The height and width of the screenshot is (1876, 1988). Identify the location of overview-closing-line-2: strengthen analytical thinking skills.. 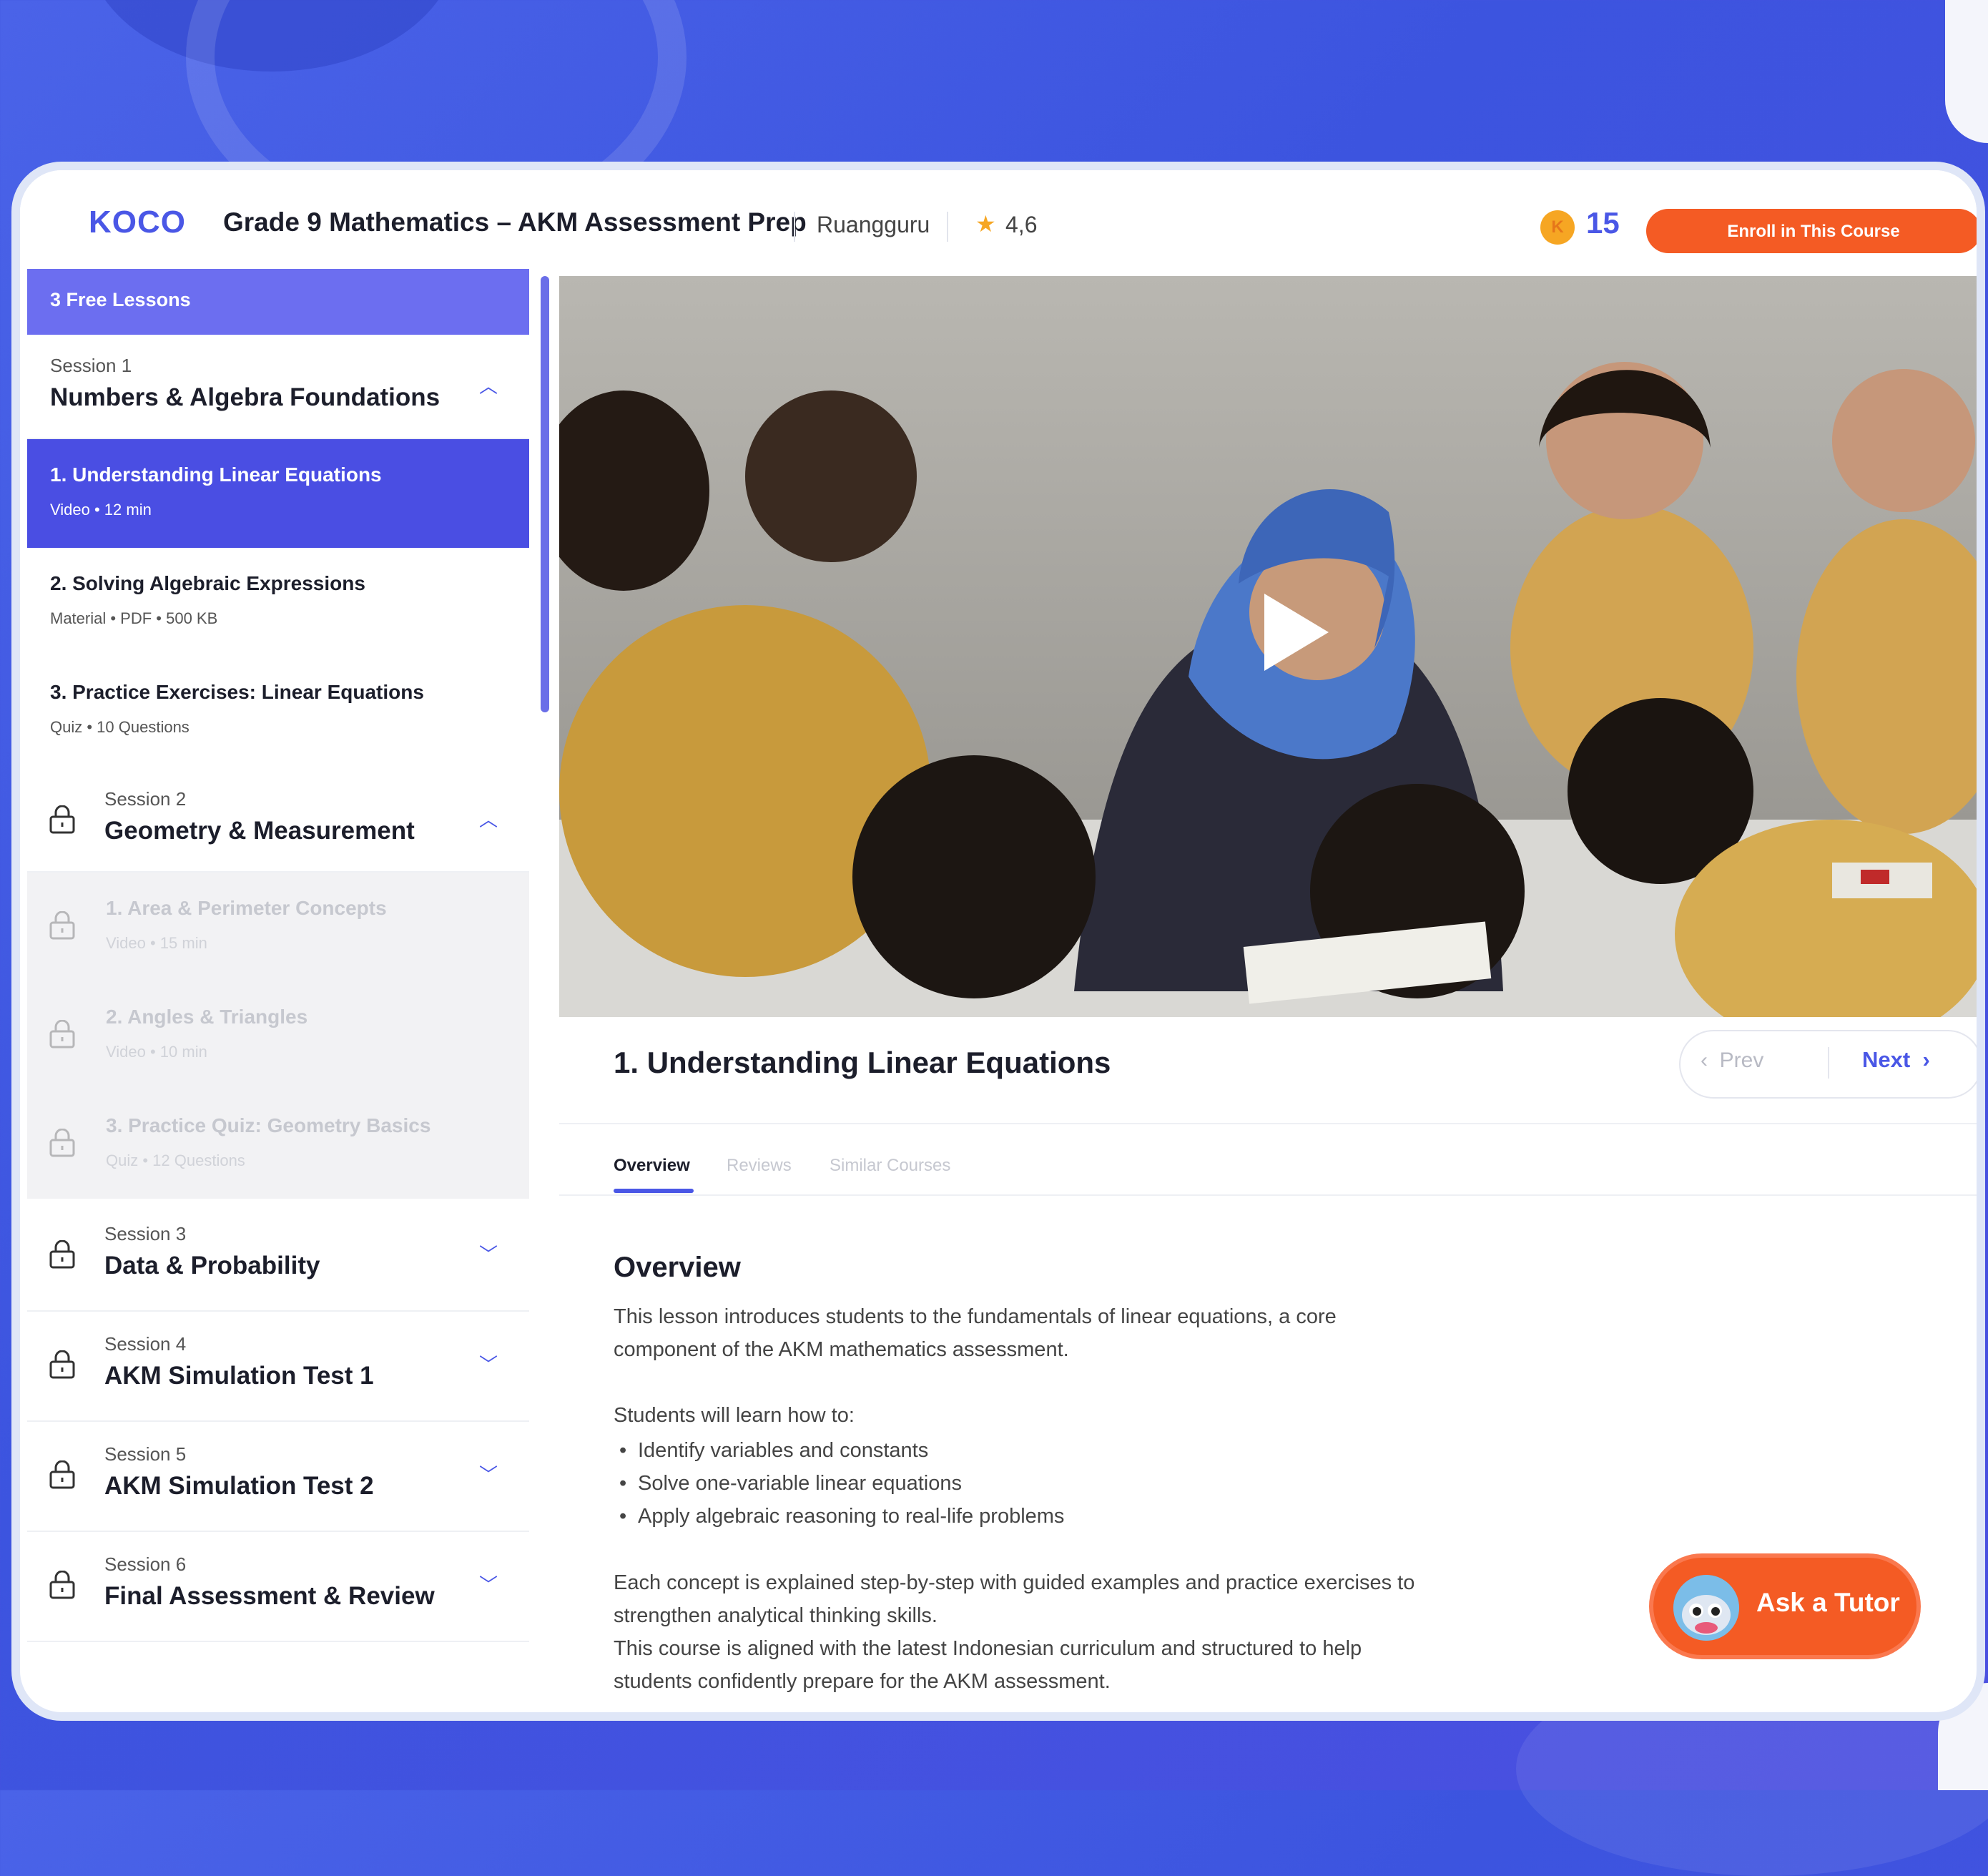
(776, 1615).